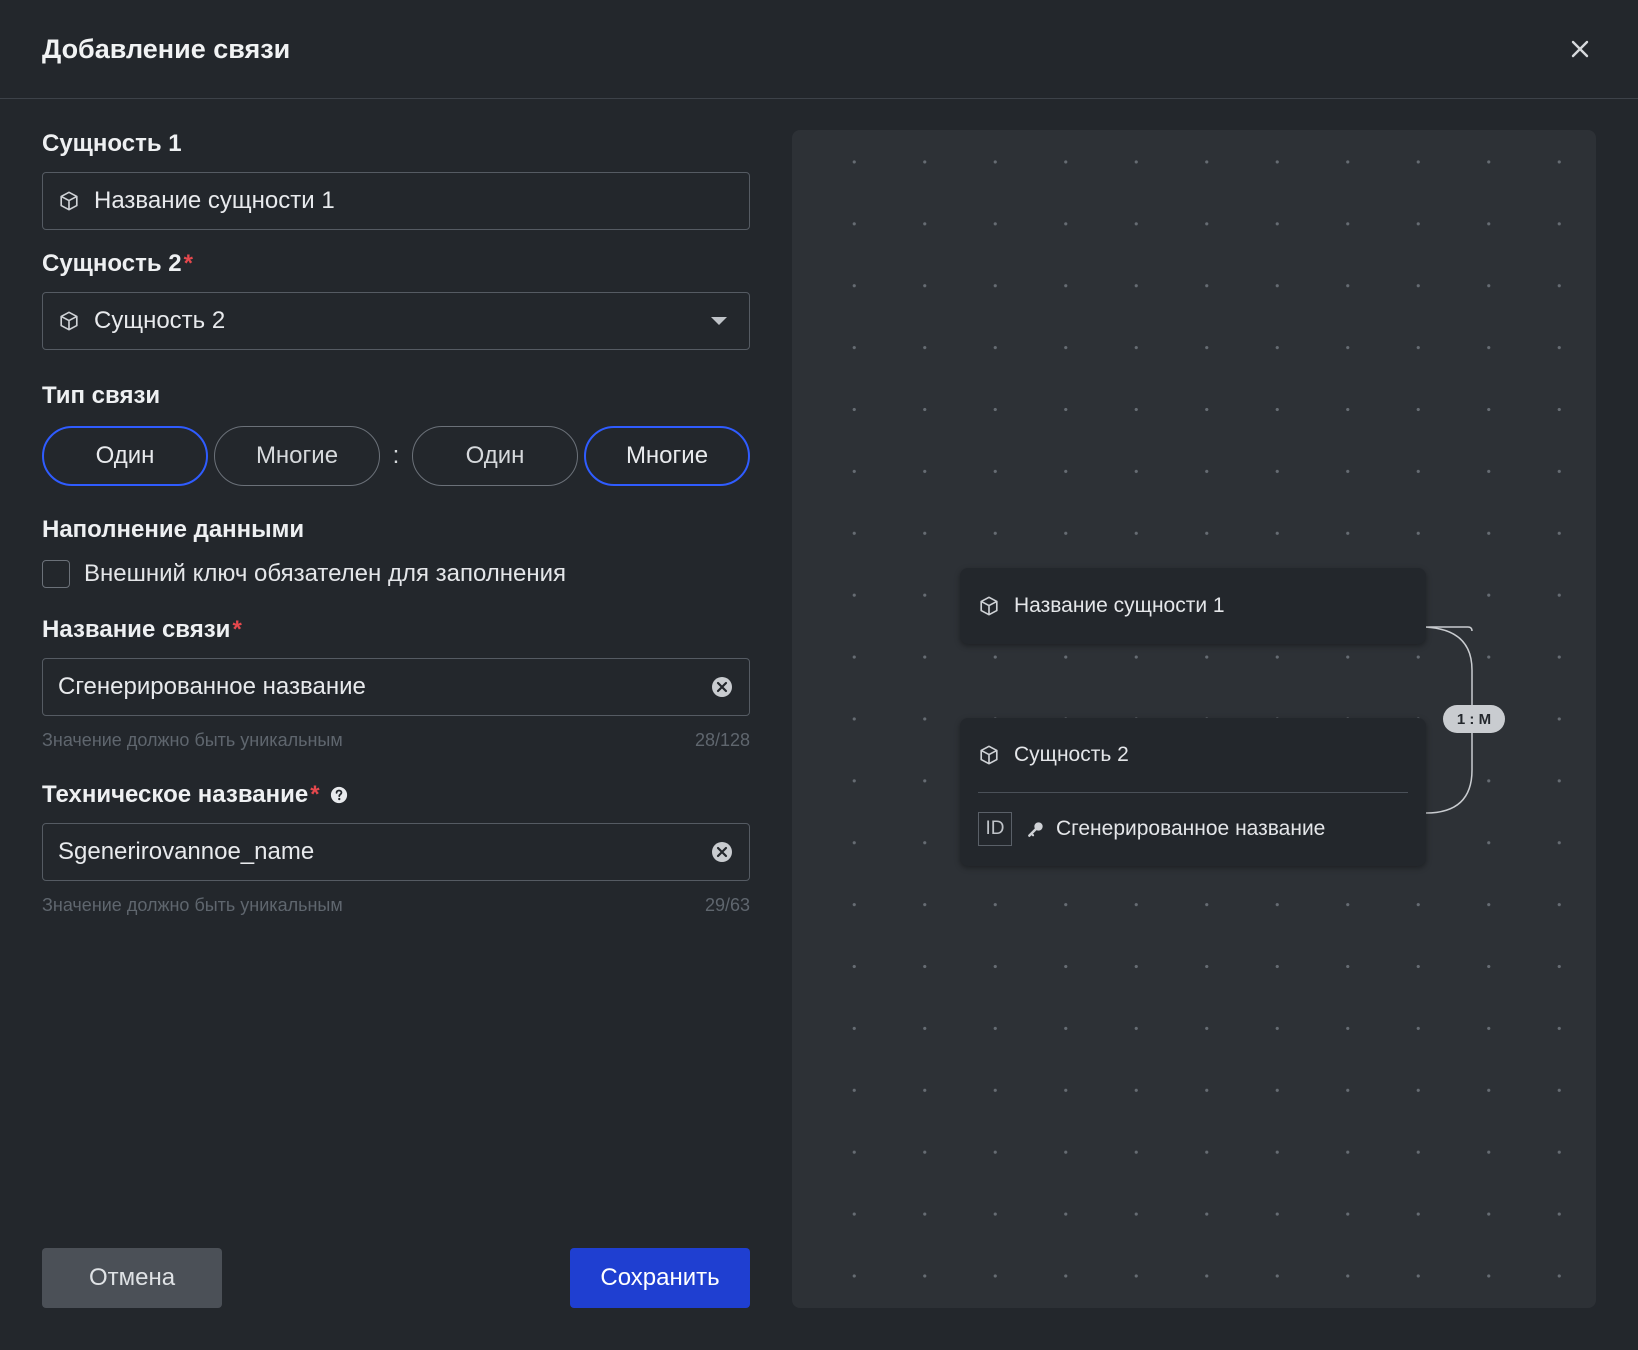 The image size is (1638, 1350). I want to click on relation-name-counter: 28/128, so click(722, 740).